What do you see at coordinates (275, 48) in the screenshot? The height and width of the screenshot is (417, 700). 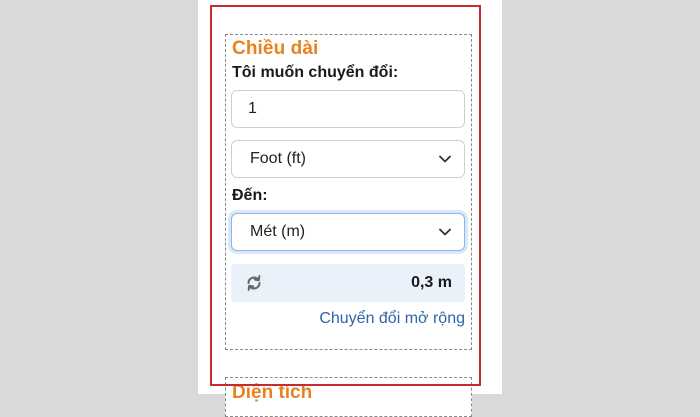 I see `card-title: Chiều dài` at bounding box center [275, 48].